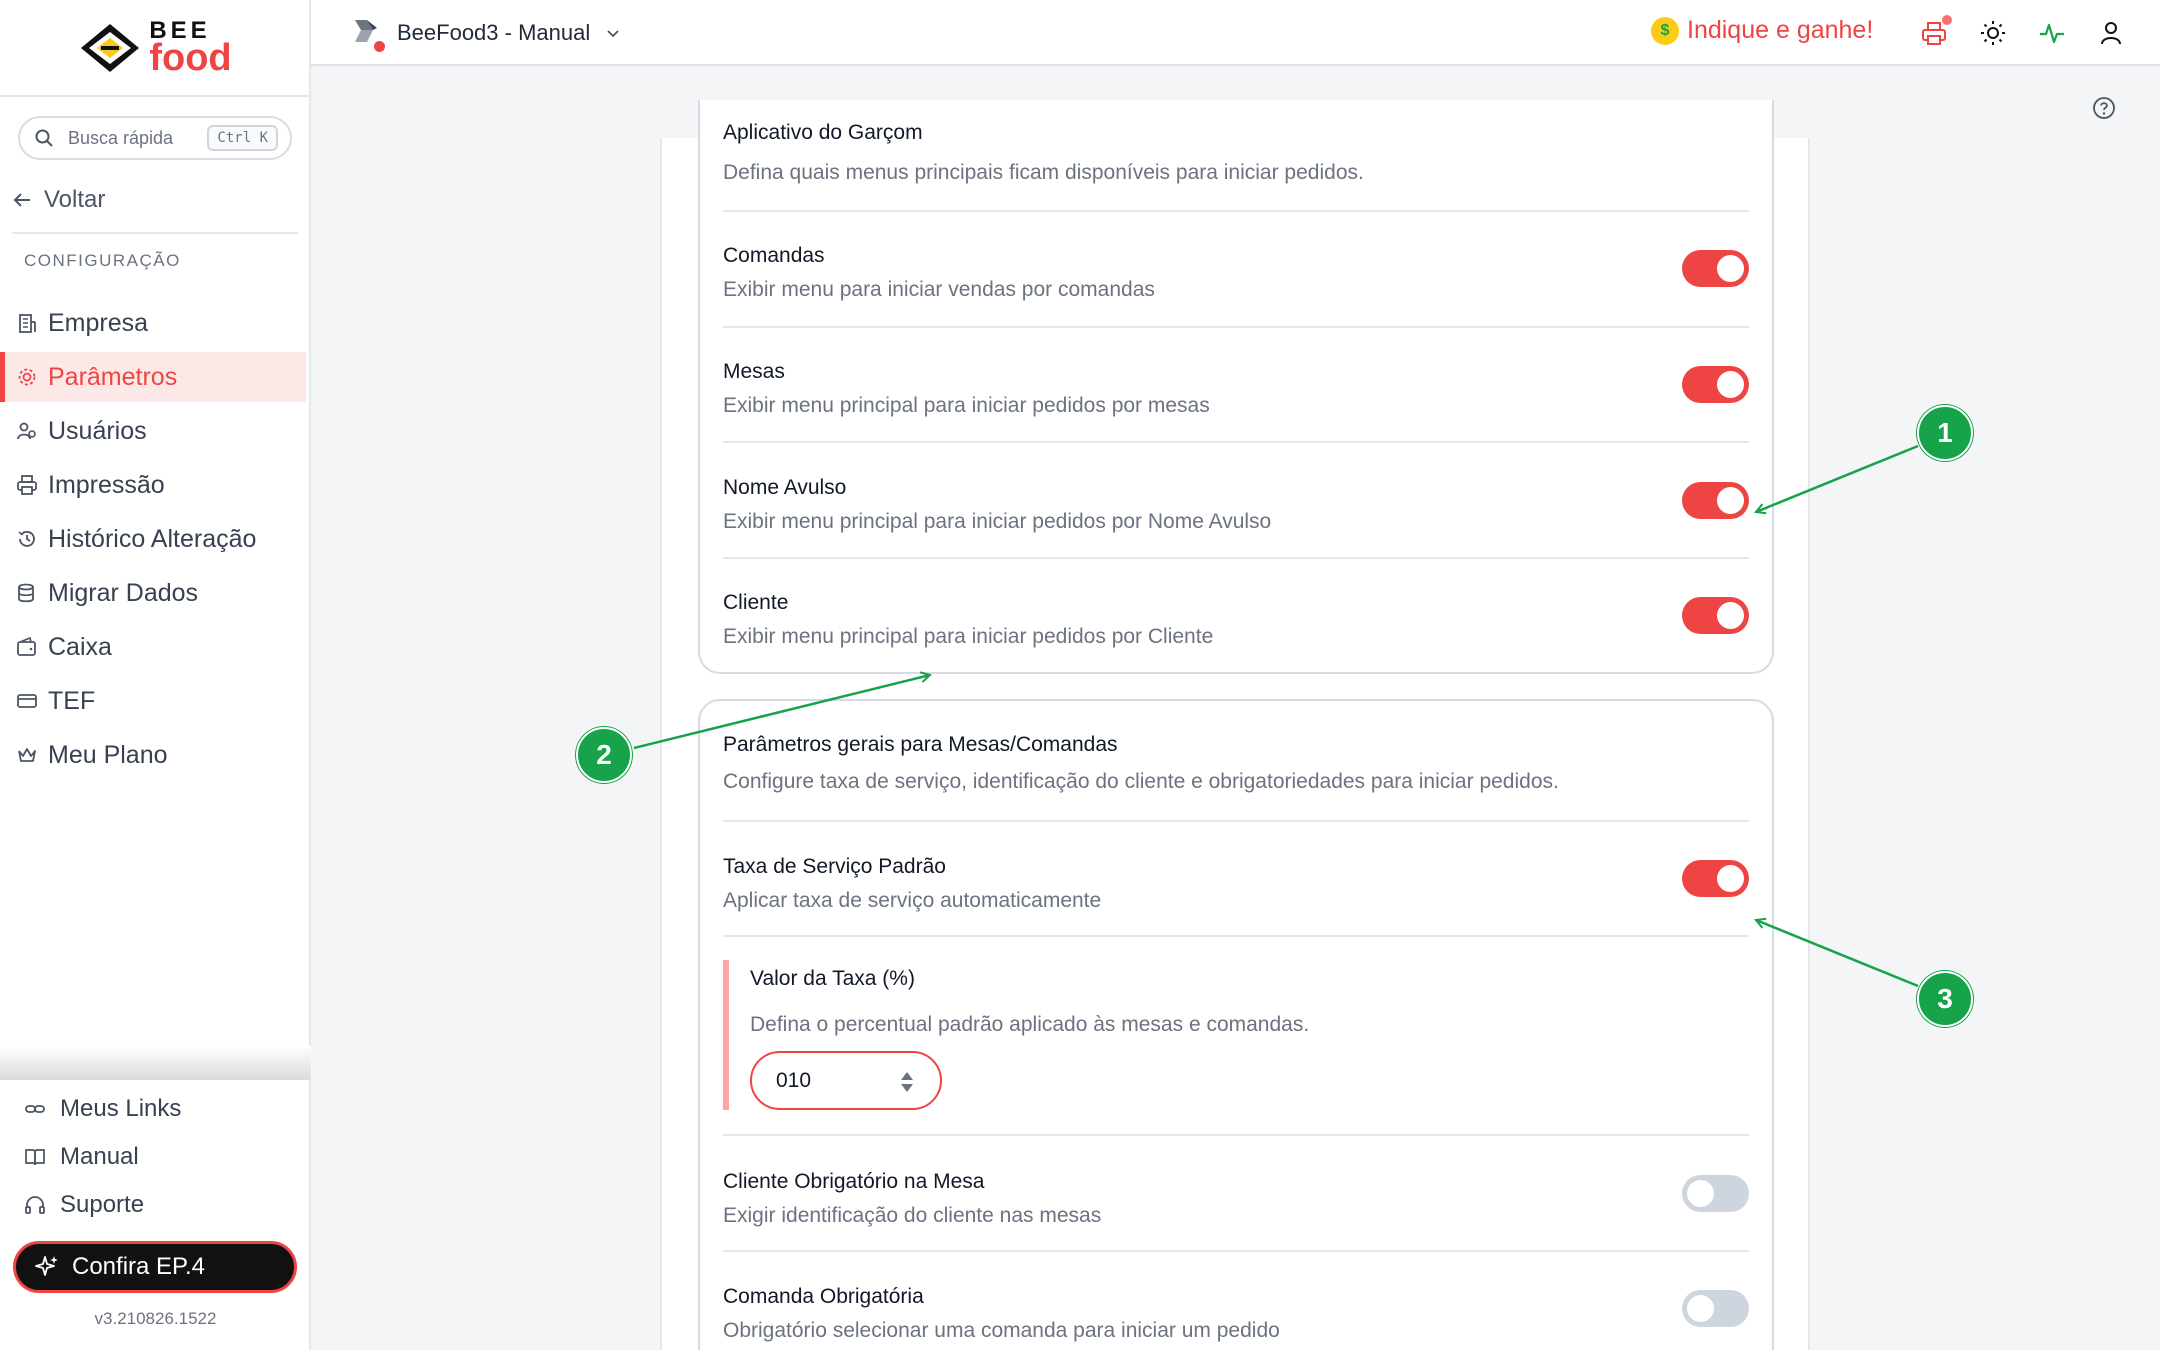  Describe the element at coordinates (726, 1035) in the screenshot. I see `fee-accent-bar` at that location.